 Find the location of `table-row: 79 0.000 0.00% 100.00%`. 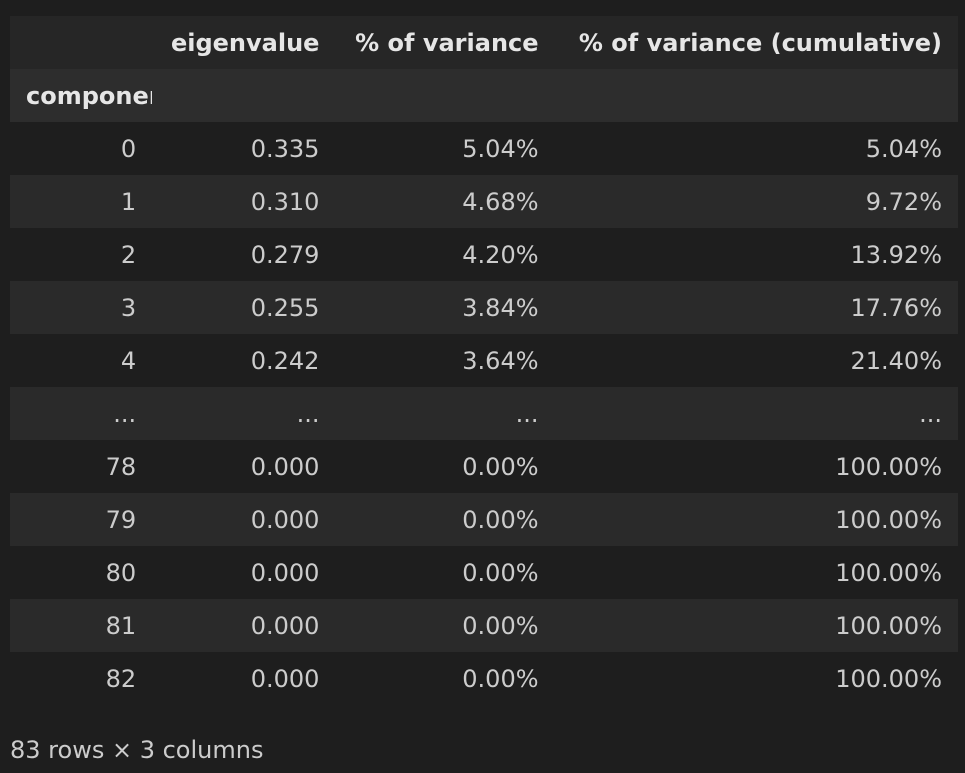

table-row: 79 0.000 0.00% 100.00% is located at coordinates (484, 519).